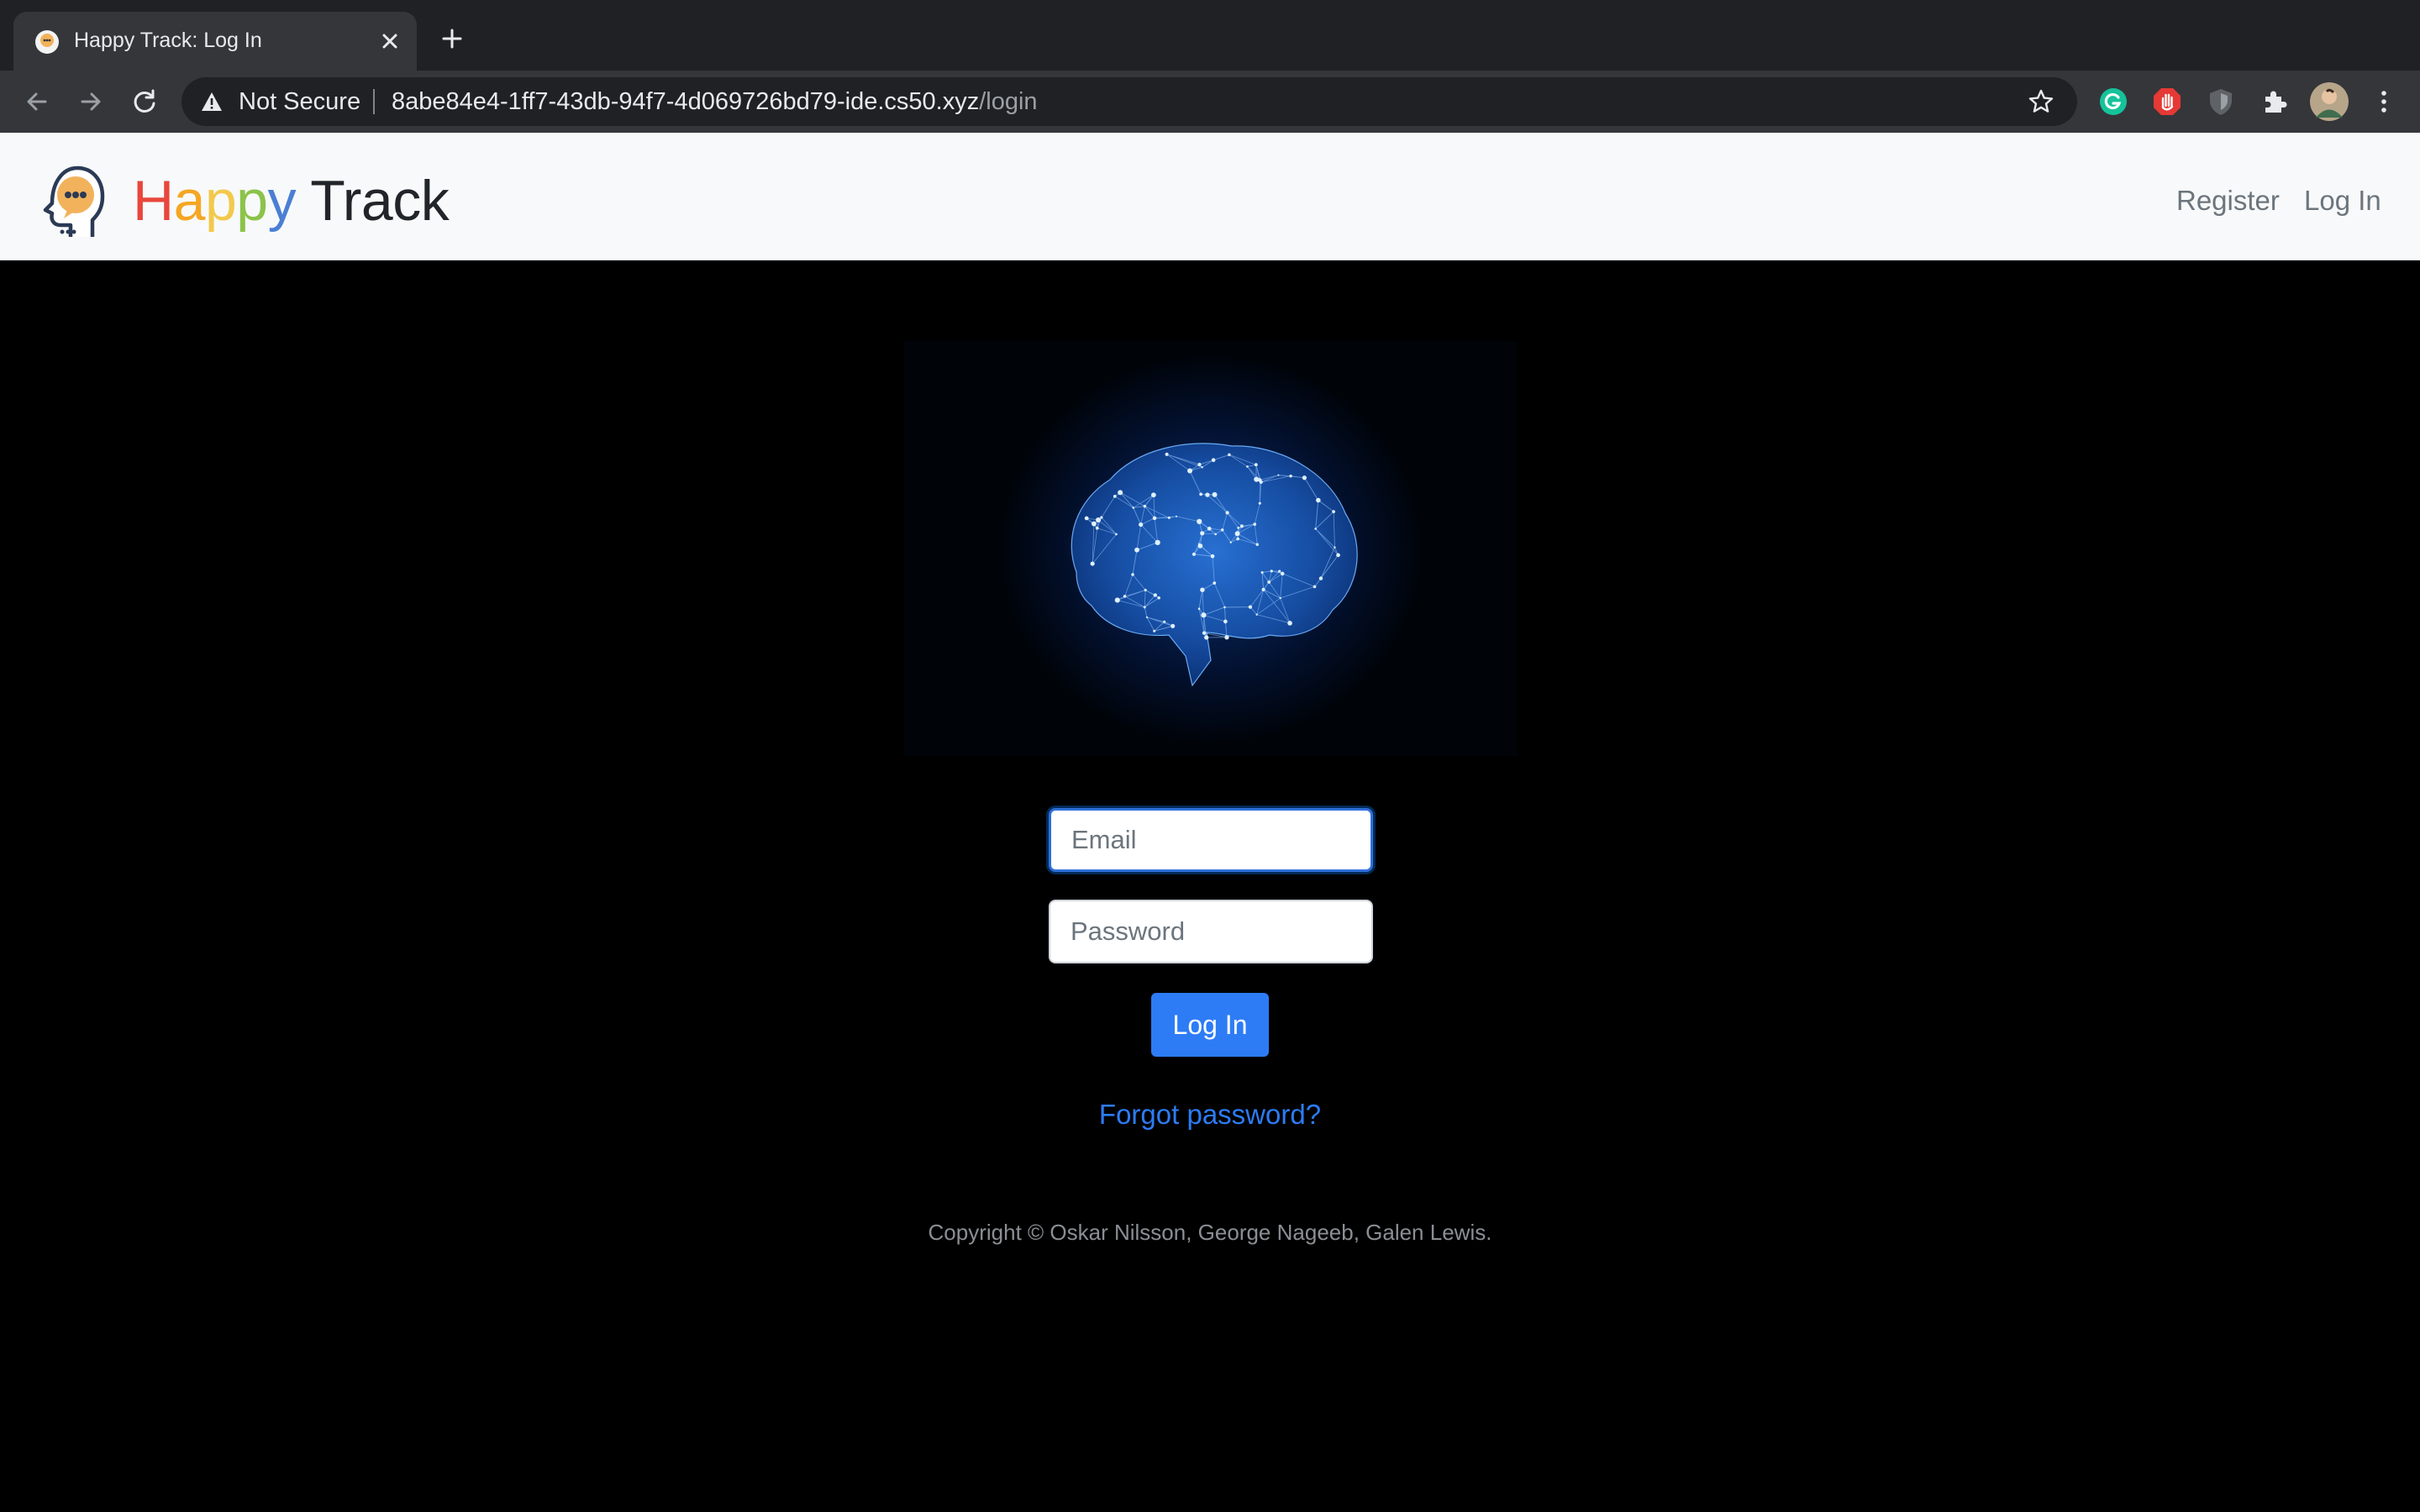 The height and width of the screenshot is (1512, 2420). What do you see at coordinates (47, 42) in the screenshot?
I see `happy-track-favicon-icon` at bounding box center [47, 42].